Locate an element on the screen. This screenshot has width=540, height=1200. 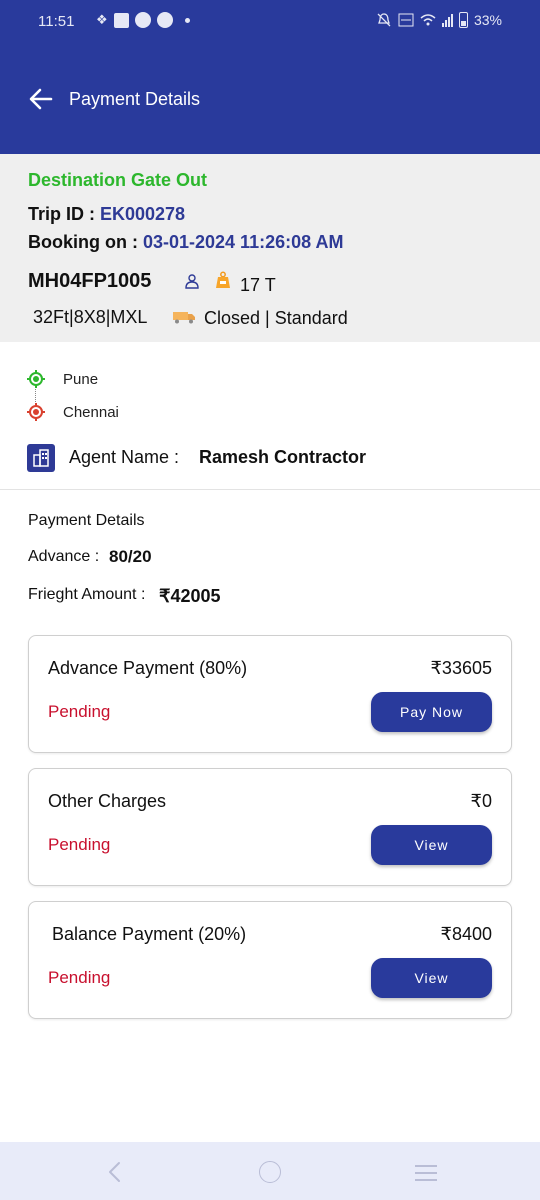
mute-icon is located at coordinates (384, 20).